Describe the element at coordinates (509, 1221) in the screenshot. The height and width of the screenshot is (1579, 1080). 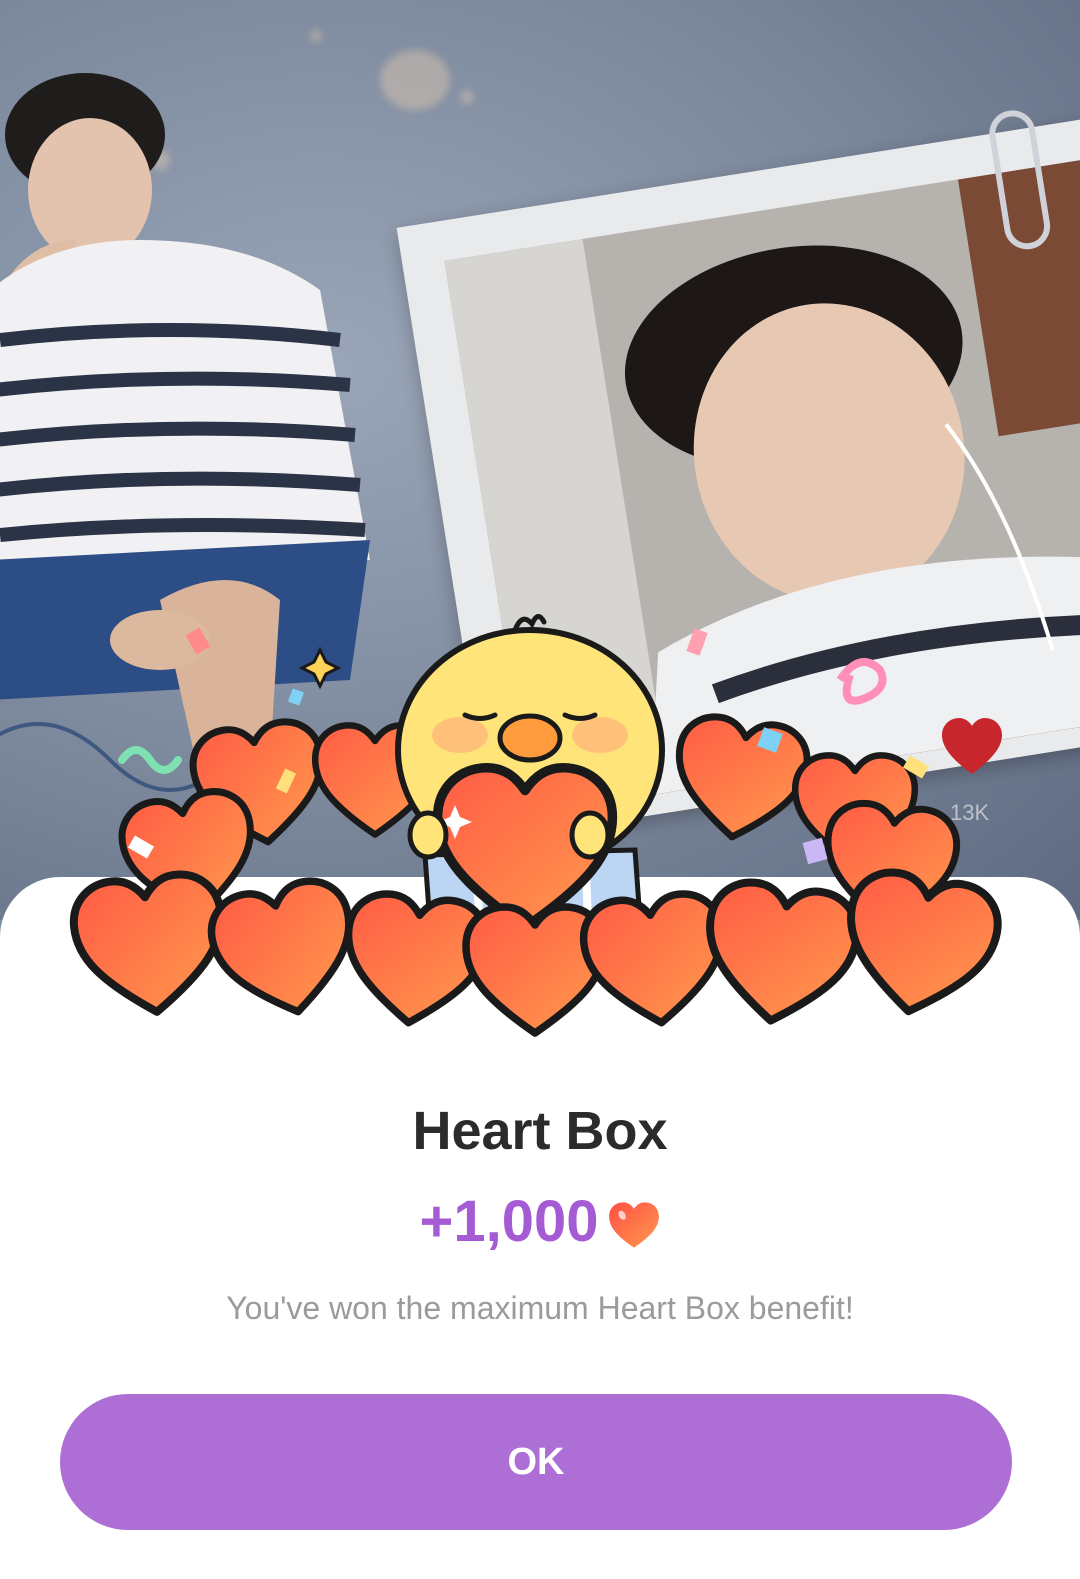
I see `reward-amount: +1,000` at that location.